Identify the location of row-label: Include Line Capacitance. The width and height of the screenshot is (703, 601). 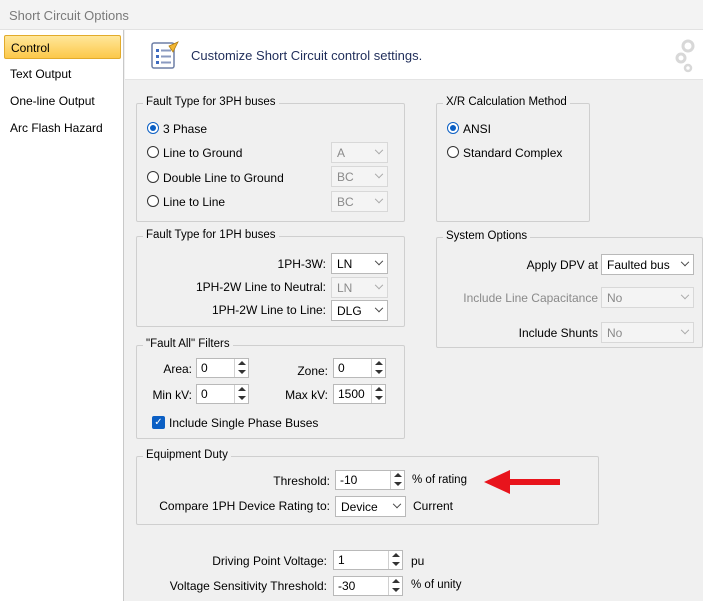
(530, 298).